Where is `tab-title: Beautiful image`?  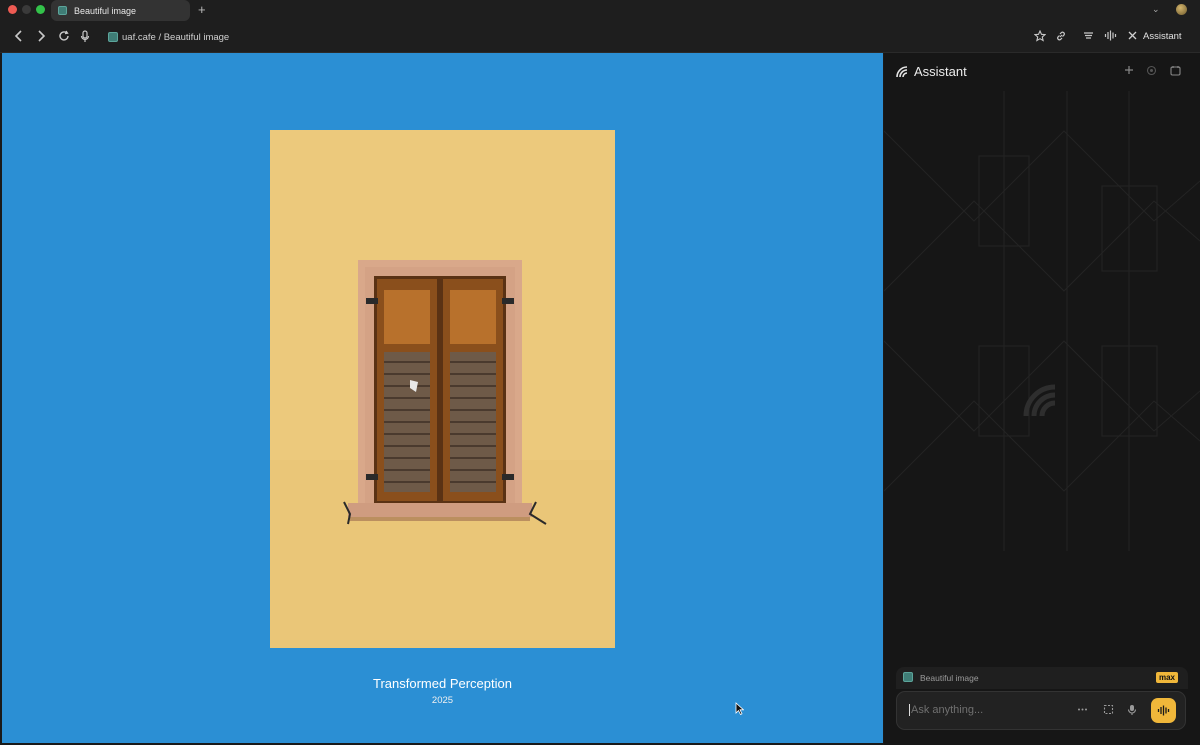 tab-title: Beautiful image is located at coordinates (105, 10).